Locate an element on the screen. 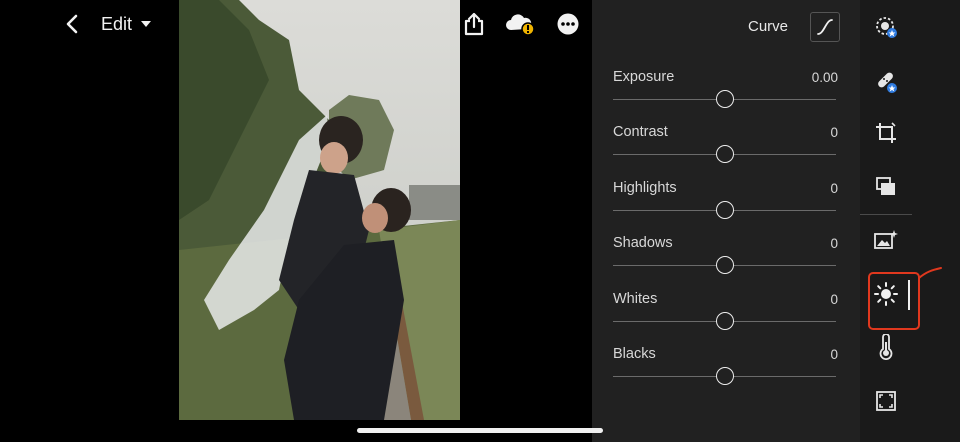 Image resolution: width=960 pixels, height=442 pixels. auto-icon is located at coordinates (886, 239).